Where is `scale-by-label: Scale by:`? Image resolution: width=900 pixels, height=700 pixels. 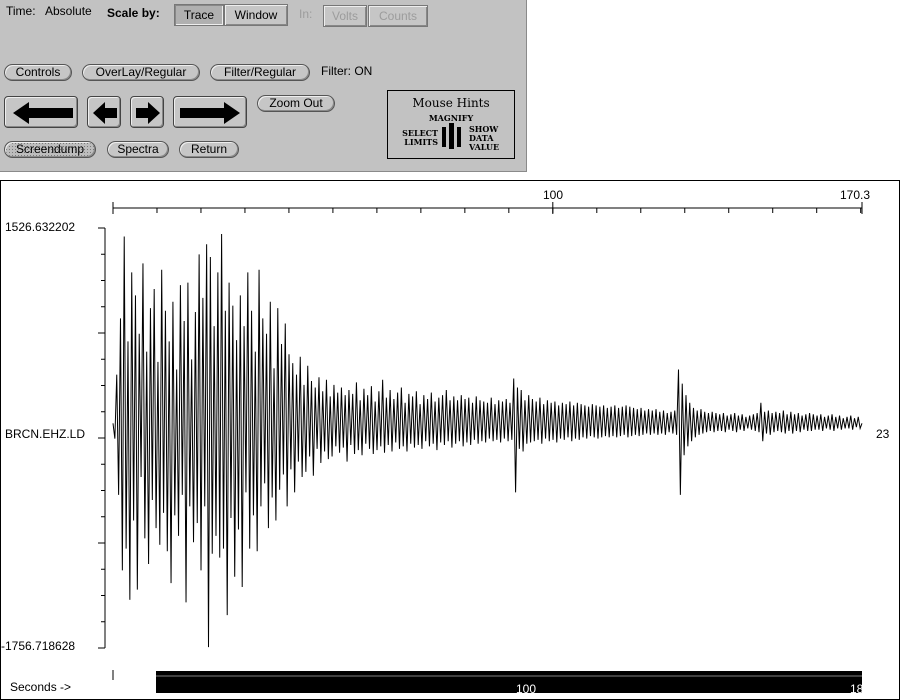 scale-by-label: Scale by: is located at coordinates (133, 13).